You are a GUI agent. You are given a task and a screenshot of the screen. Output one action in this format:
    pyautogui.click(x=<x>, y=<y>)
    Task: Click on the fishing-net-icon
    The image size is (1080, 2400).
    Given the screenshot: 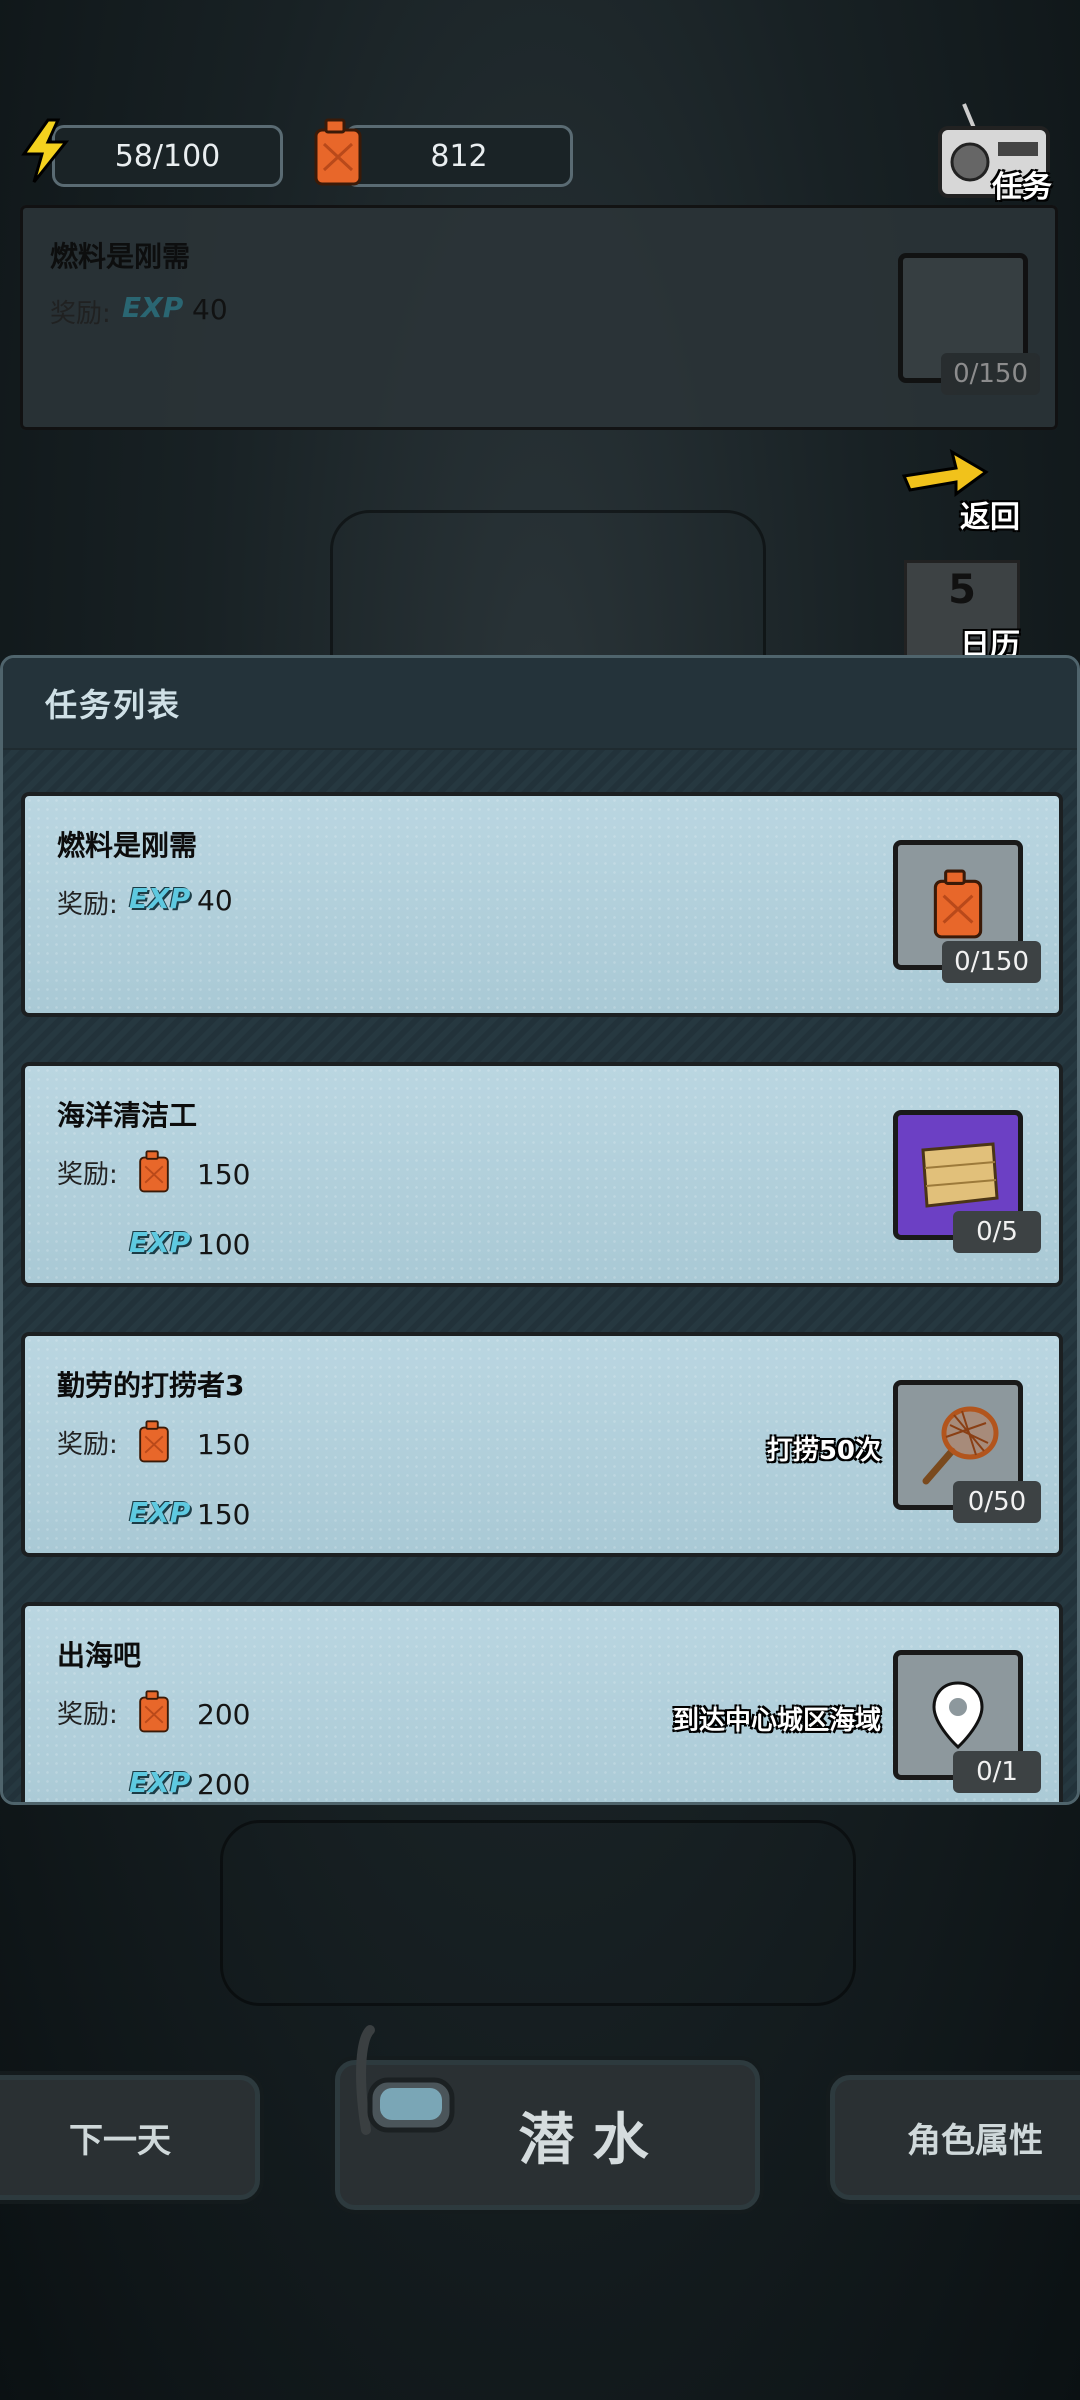 What is the action you would take?
    pyautogui.click(x=960, y=1445)
    